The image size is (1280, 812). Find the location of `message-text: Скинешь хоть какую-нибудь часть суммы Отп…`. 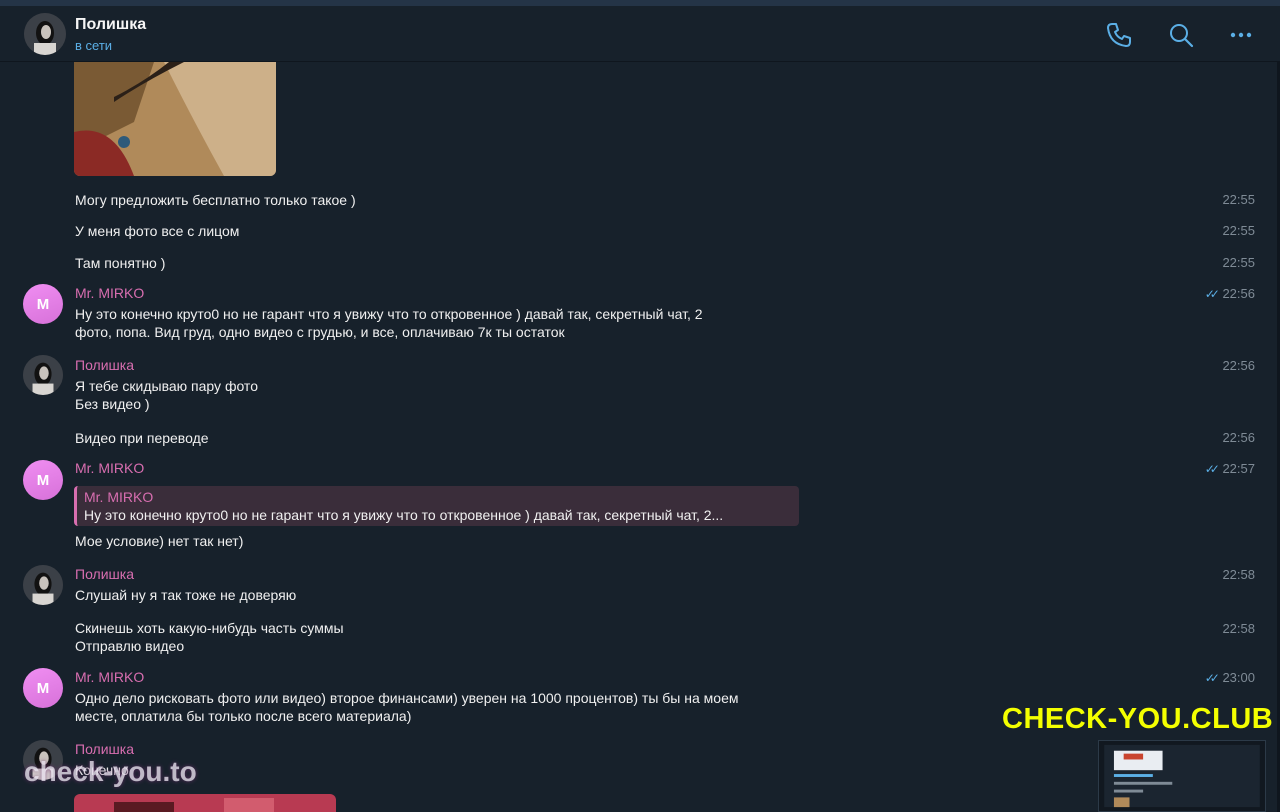

message-text: Скинешь хоть какую-нибудь часть суммы Отп… is located at coordinates (209, 637).